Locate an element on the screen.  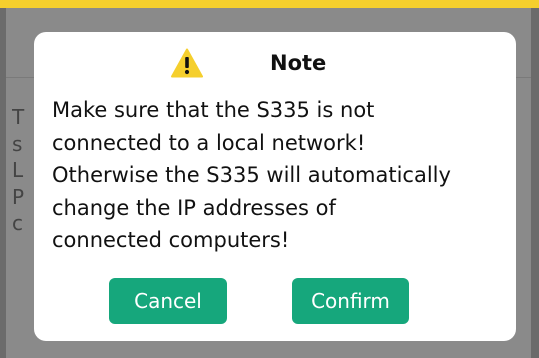
top-accent-bar is located at coordinates (269, 4).